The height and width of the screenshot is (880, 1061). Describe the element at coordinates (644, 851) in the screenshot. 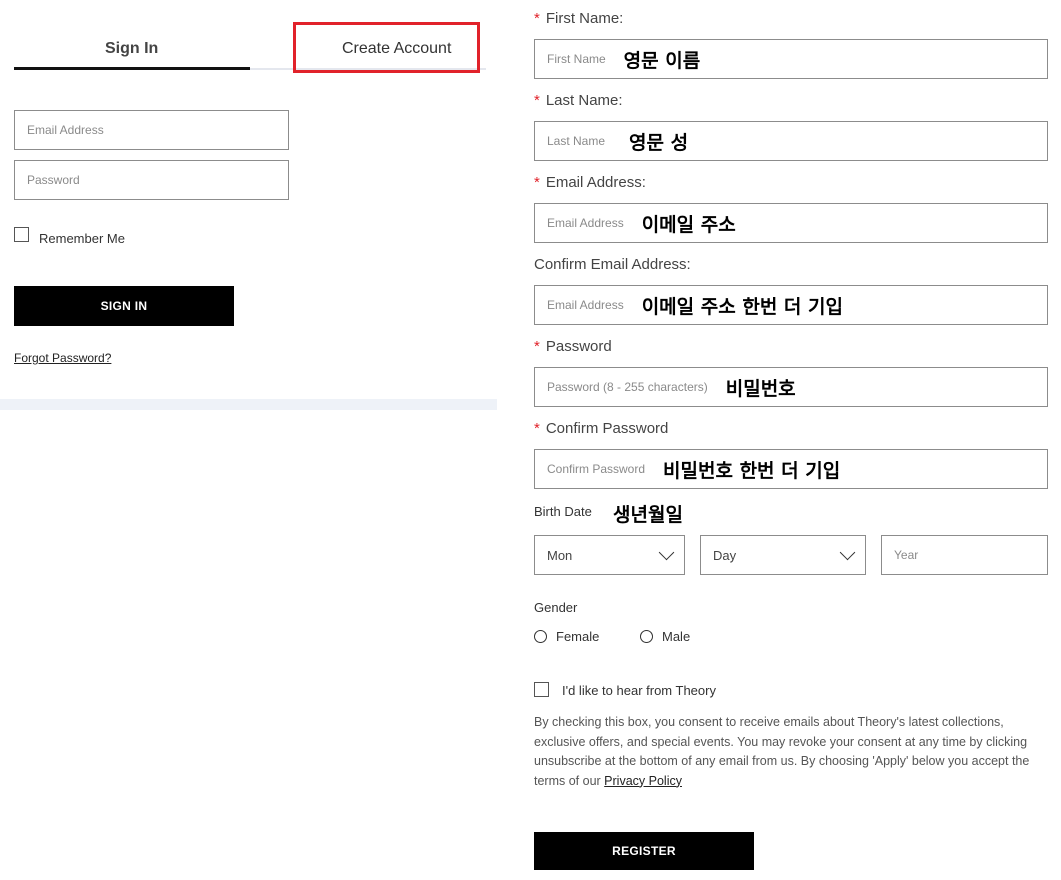

I see `register-button: REGISTER` at that location.